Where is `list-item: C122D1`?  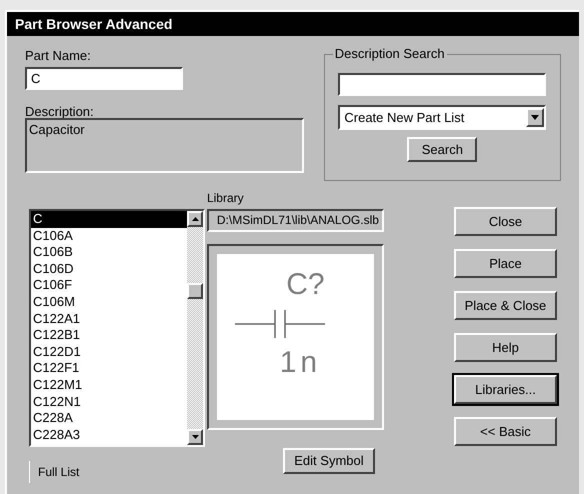
list-item: C122D1 is located at coordinates (109, 352).